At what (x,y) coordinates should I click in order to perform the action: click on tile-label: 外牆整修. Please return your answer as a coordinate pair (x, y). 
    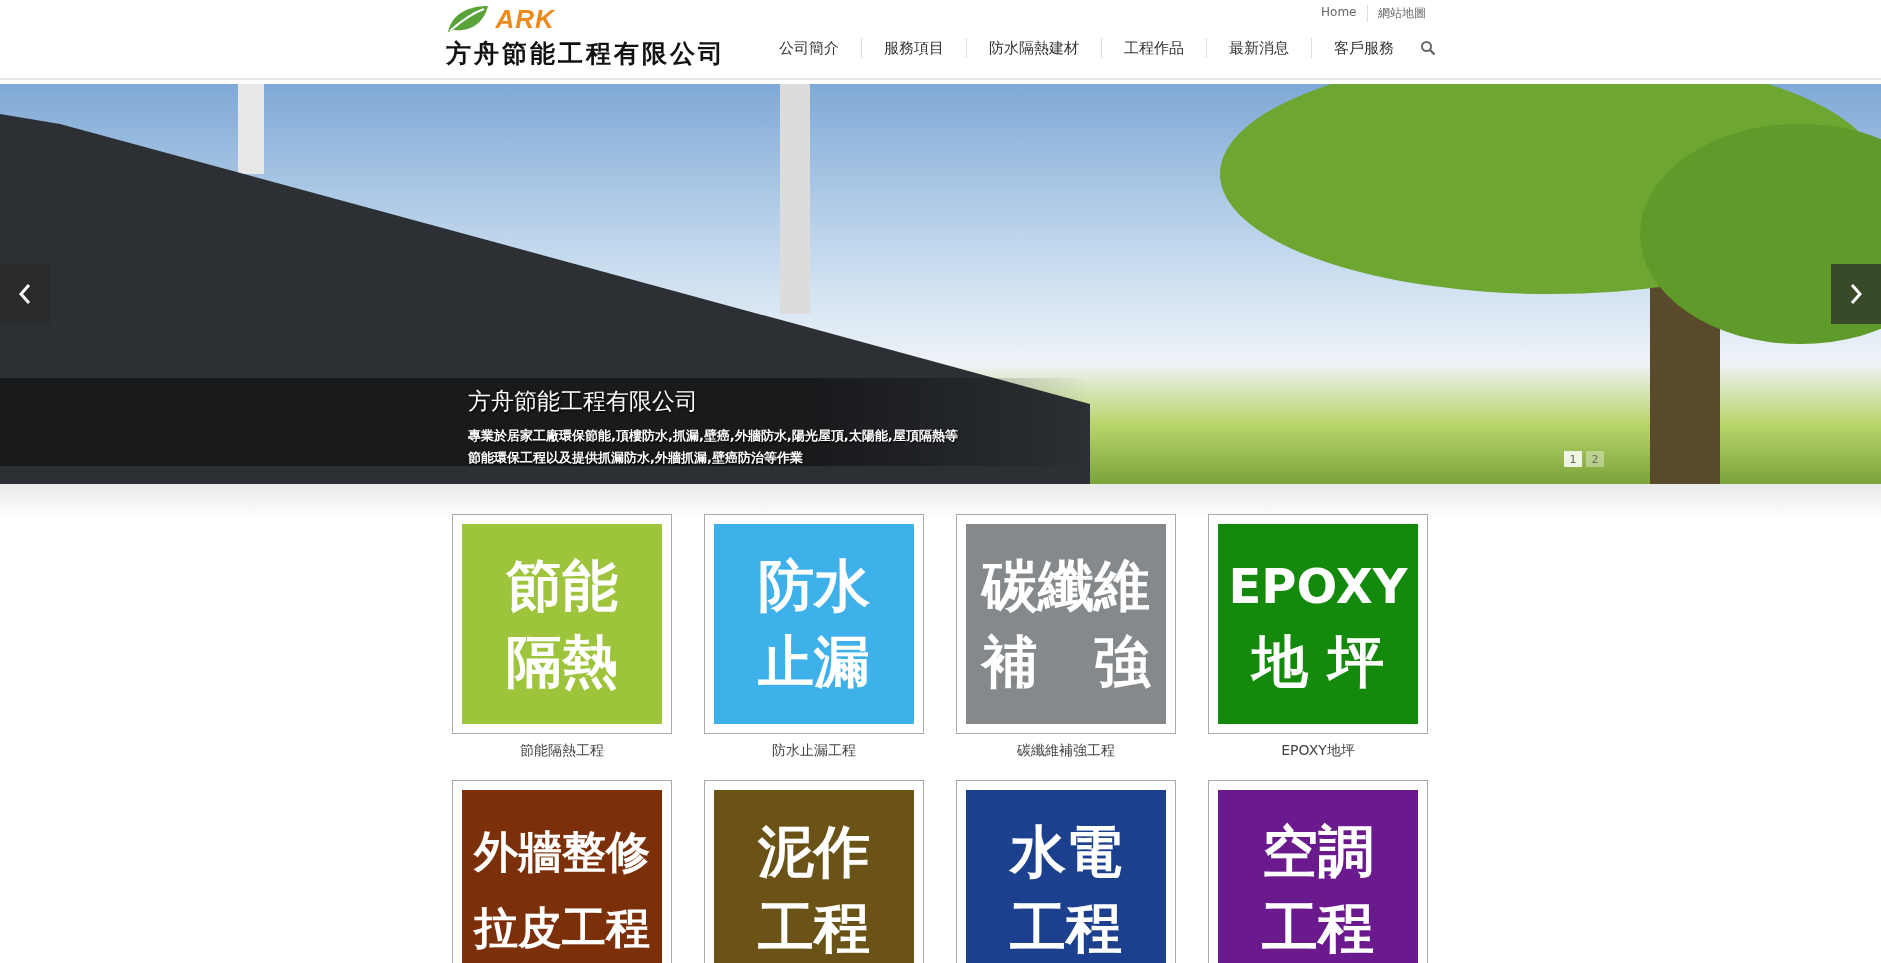
    Looking at the image, I should click on (562, 852).